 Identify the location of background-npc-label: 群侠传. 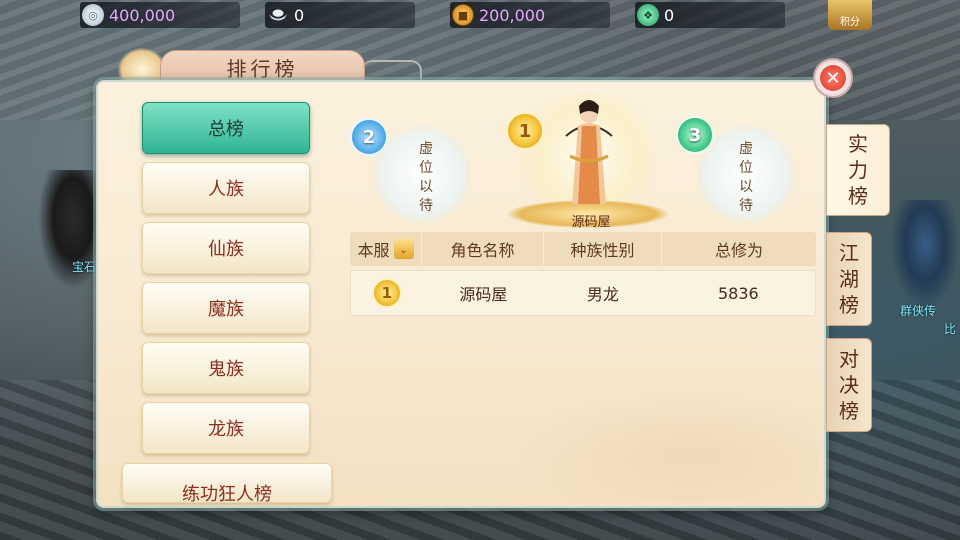
(918, 311).